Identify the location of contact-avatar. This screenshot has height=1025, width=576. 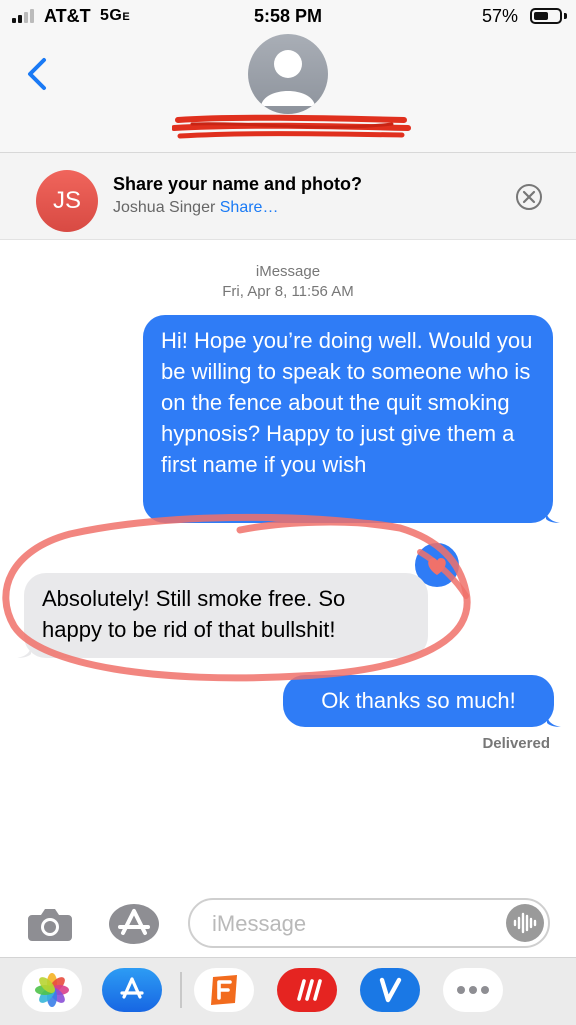
(288, 74).